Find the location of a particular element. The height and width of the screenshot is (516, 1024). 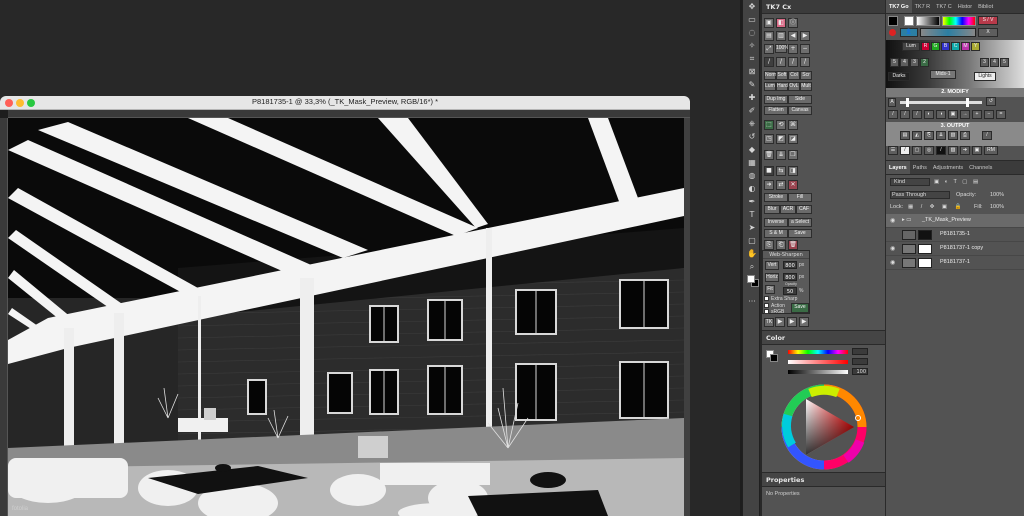

layer-row: P8181735-1 is located at coordinates (955, 235).